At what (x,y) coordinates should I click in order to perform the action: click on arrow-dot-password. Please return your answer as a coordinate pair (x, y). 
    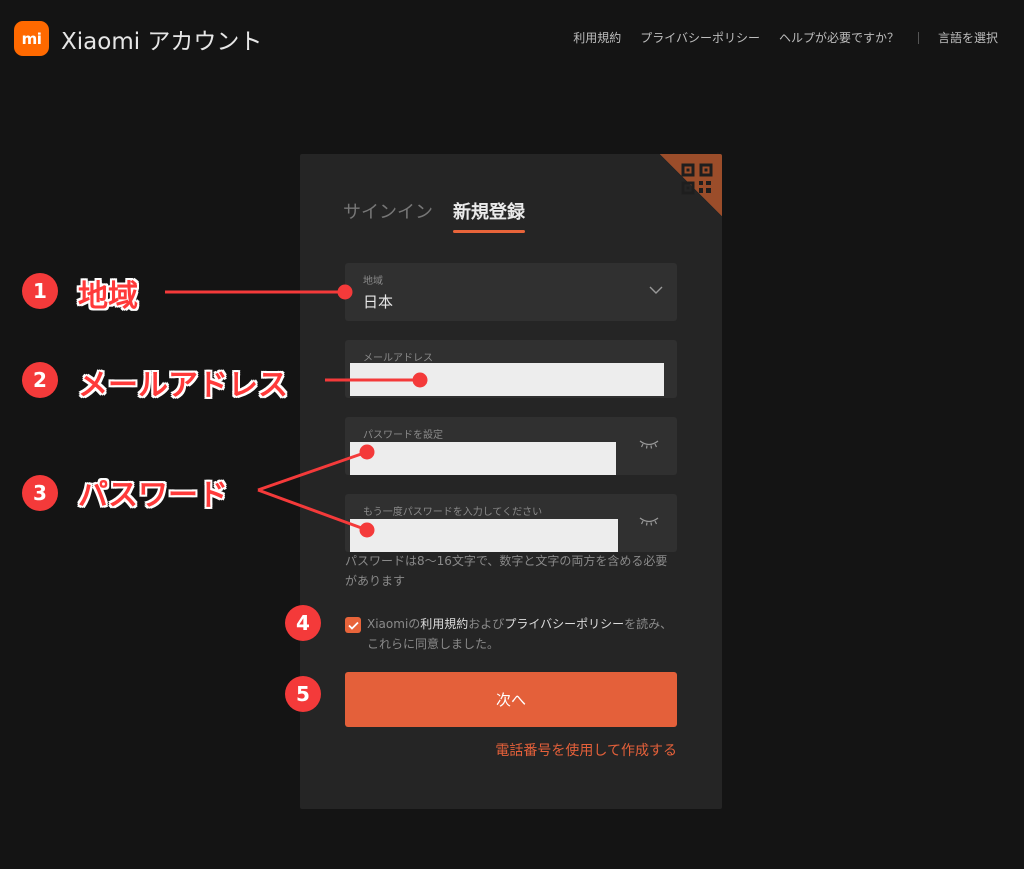
    Looking at the image, I should click on (367, 452).